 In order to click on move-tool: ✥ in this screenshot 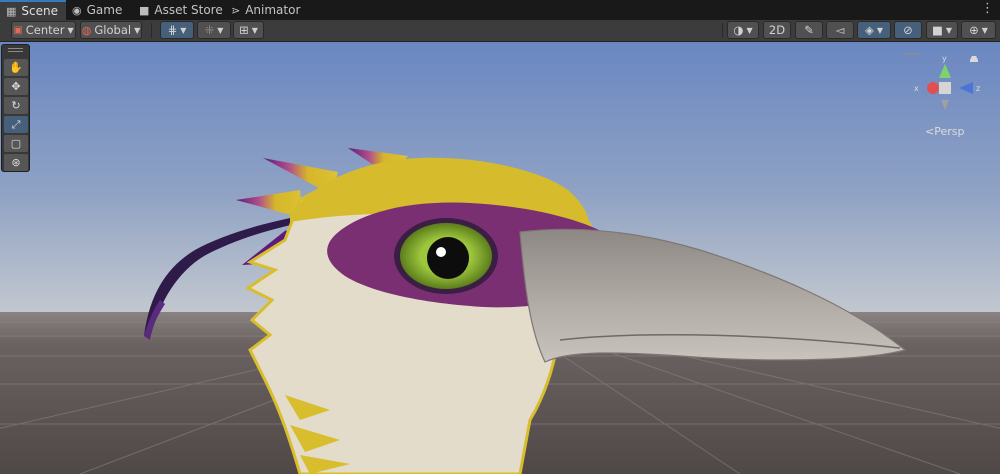, I will do `click(16, 86)`.